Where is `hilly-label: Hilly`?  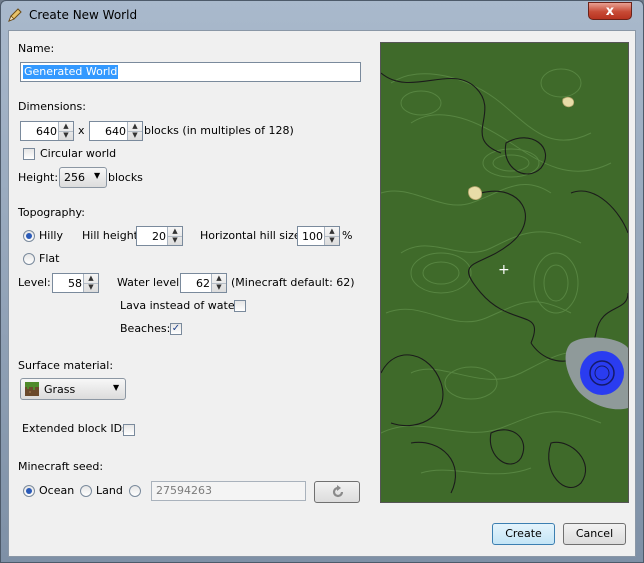
hilly-label: Hilly is located at coordinates (51, 235).